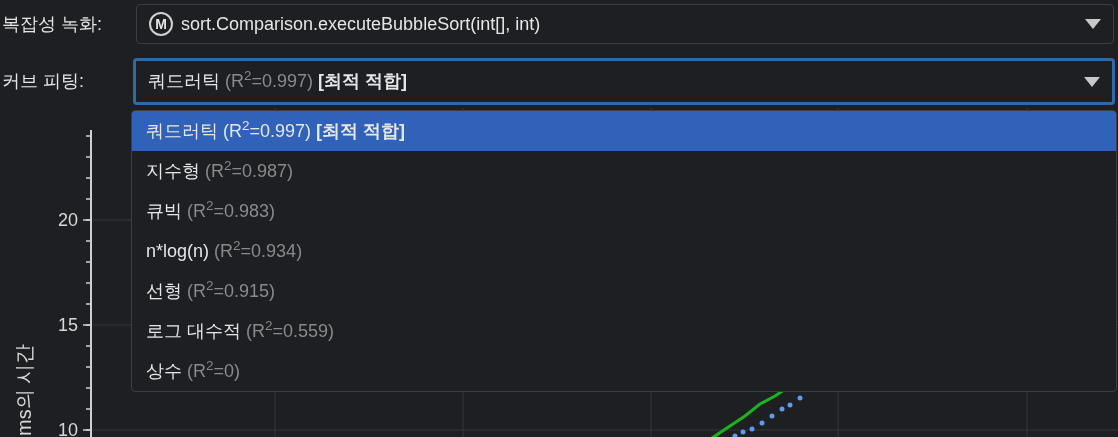 The height and width of the screenshot is (437, 1118). Describe the element at coordinates (24, 389) in the screenshot. I see `y-axis-label: ms의 시간` at that location.